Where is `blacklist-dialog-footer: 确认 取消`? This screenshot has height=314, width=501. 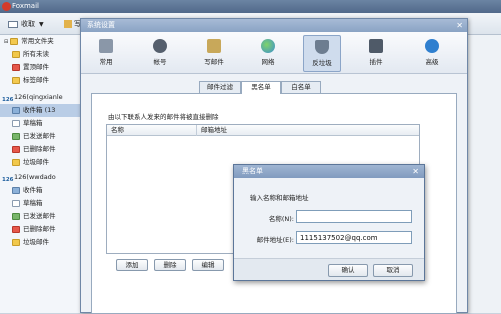 blacklist-dialog-footer: 确认 取消 is located at coordinates (329, 269).